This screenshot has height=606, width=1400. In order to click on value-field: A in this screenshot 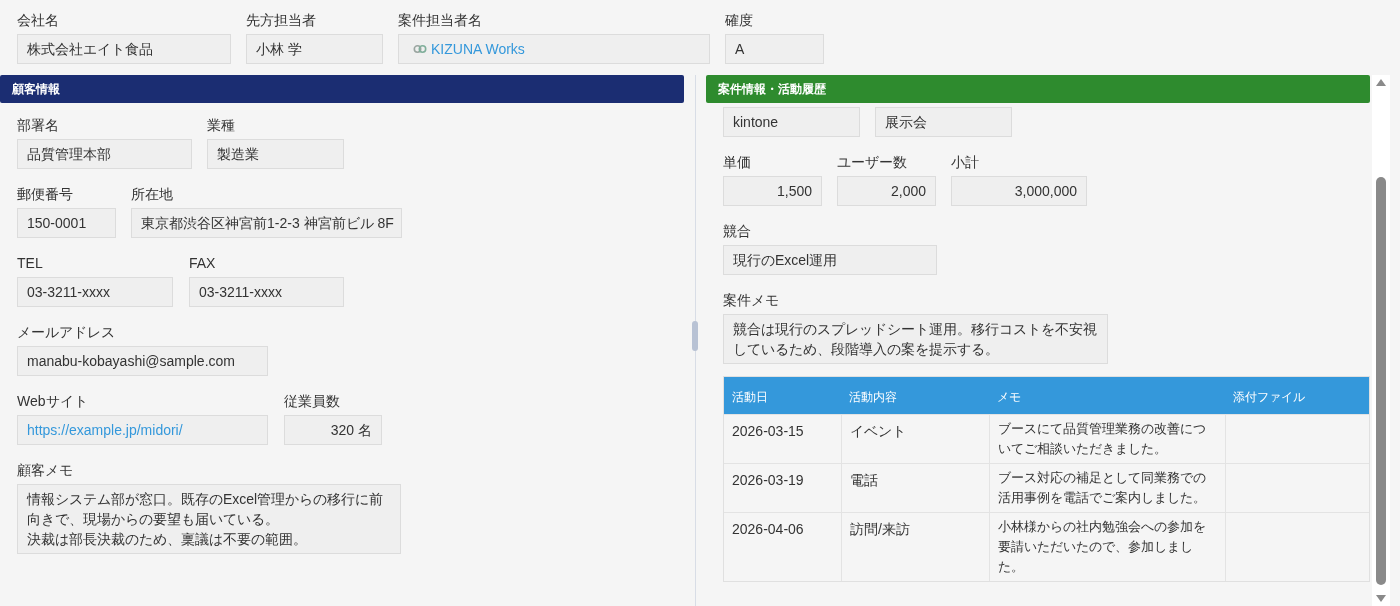, I will do `click(774, 49)`.